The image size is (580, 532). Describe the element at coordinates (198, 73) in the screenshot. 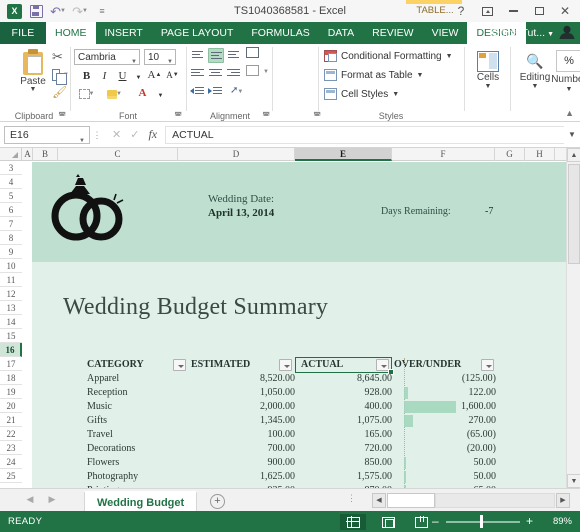

I see `align-left-button` at that location.